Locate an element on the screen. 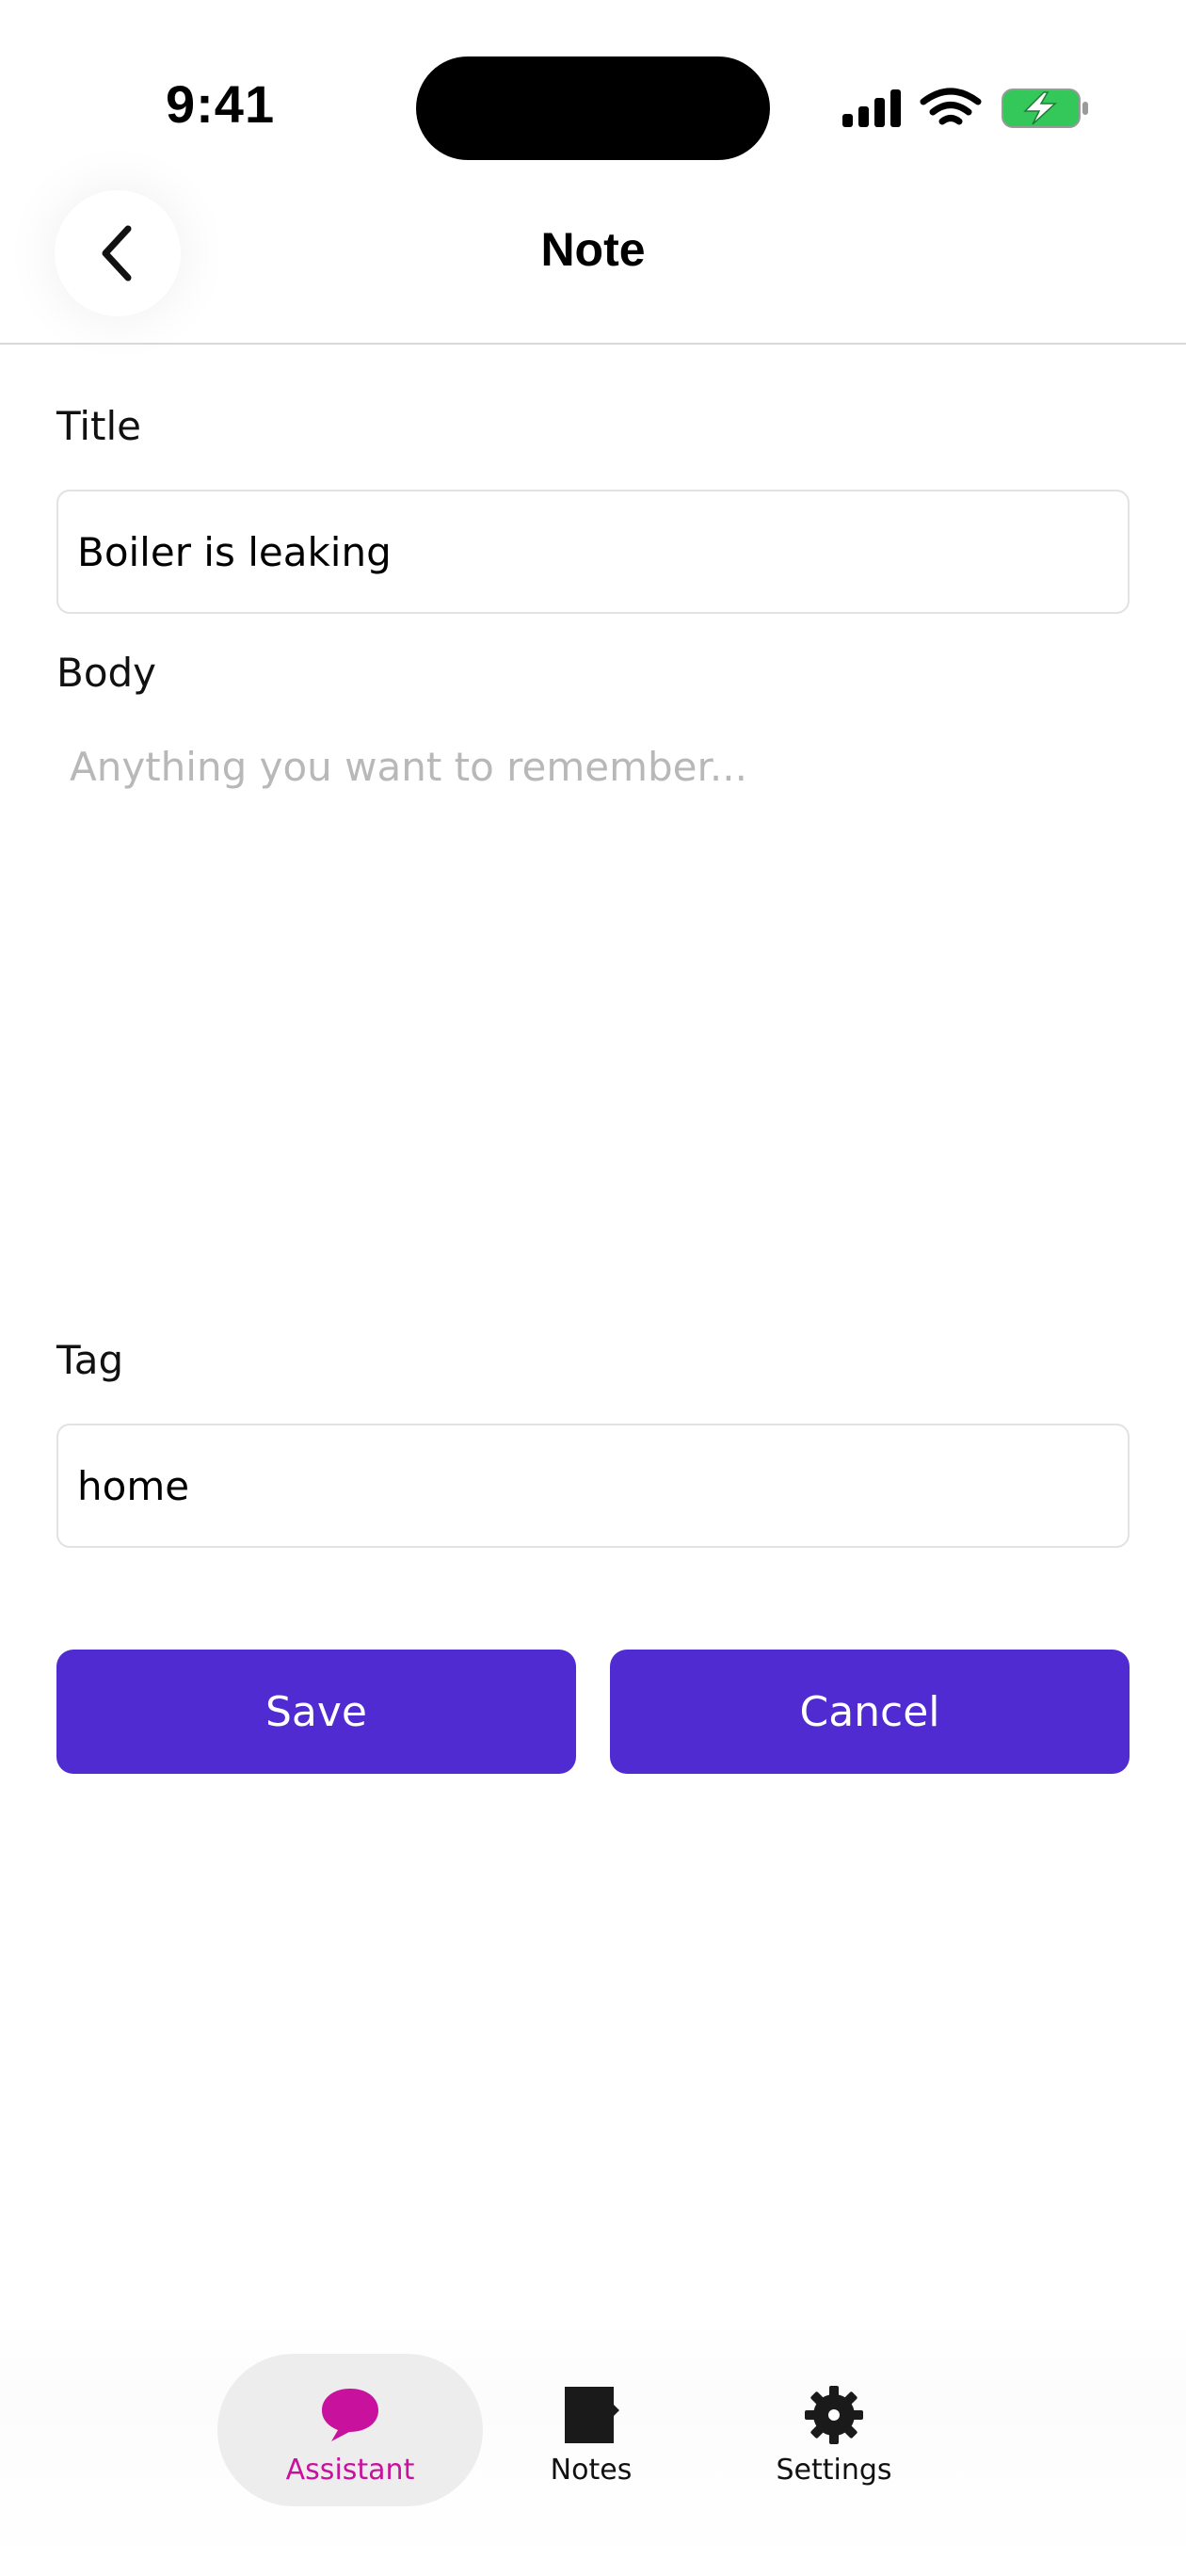 The width and height of the screenshot is (1186, 2576). battery-charging-icon is located at coordinates (1045, 108).